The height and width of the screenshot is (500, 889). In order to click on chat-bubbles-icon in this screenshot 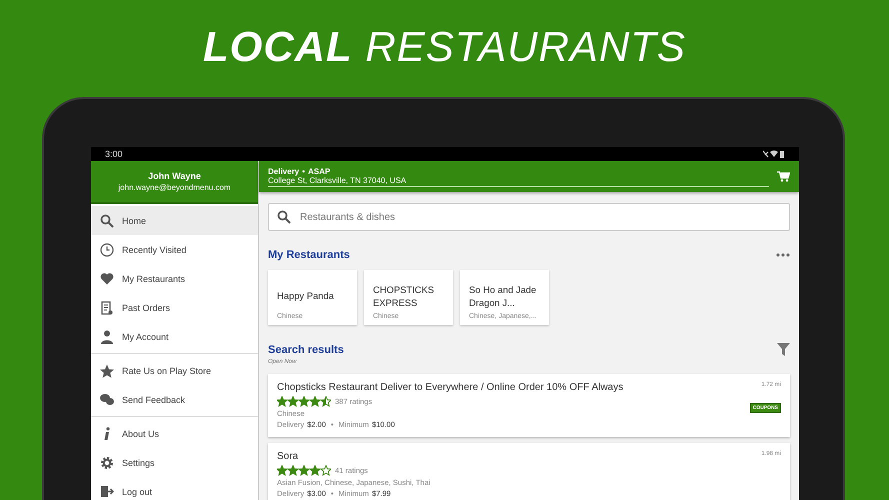, I will do `click(107, 399)`.